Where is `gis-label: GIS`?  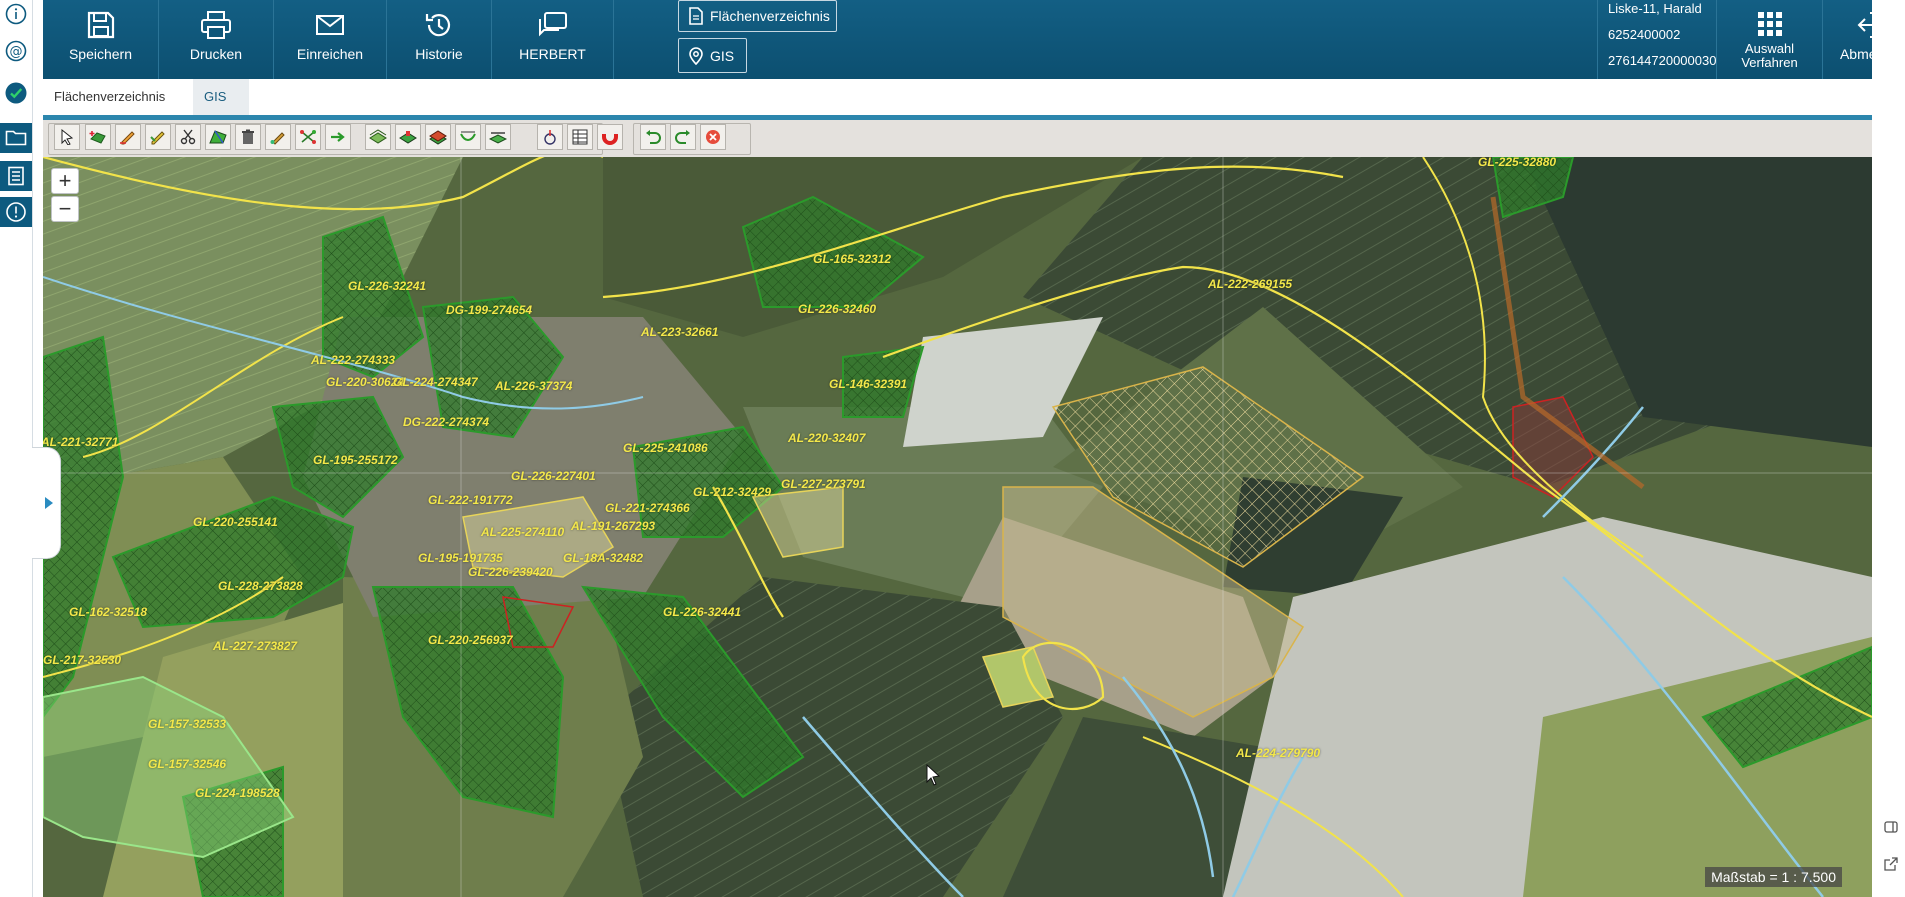
gis-label: GIS is located at coordinates (722, 55).